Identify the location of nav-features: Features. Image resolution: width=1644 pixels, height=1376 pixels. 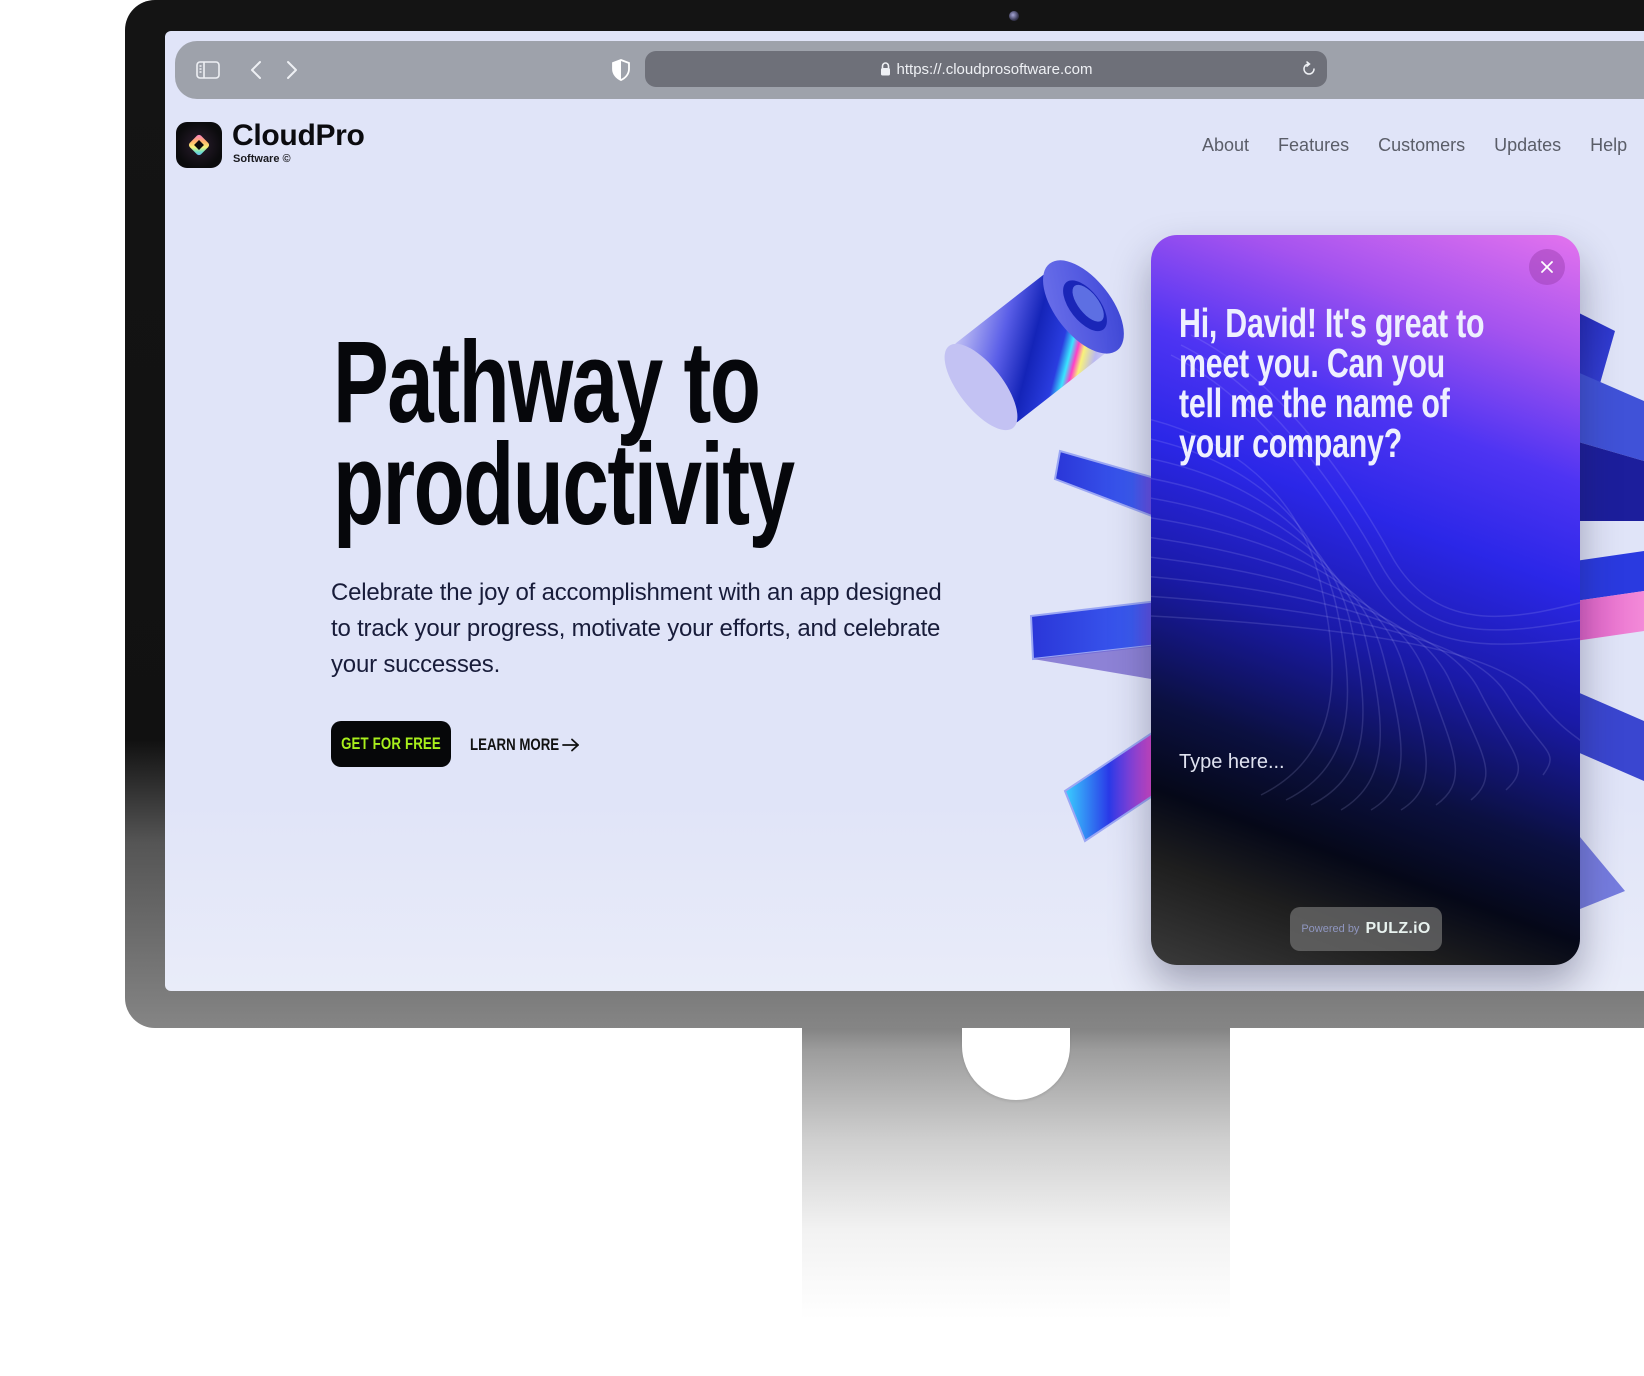
(1313, 145).